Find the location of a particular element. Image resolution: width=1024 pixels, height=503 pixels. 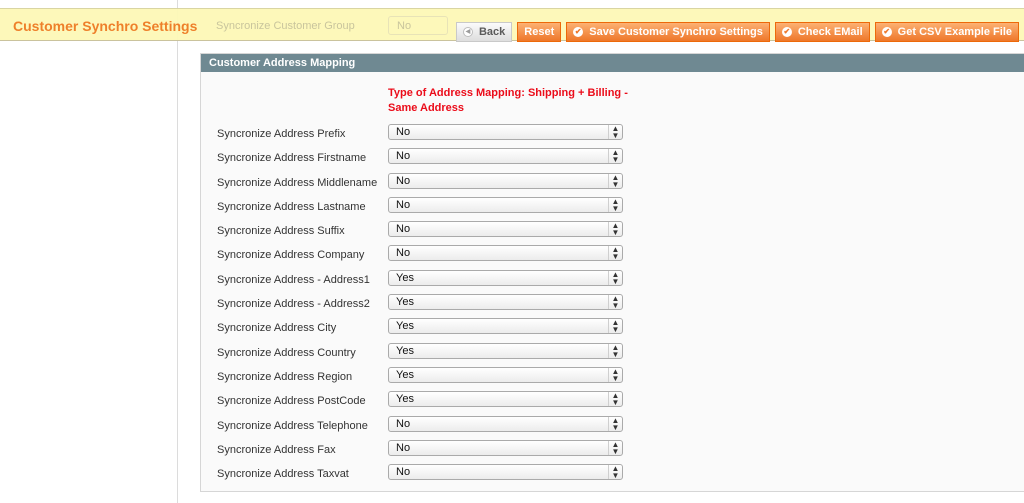

form-row: Syncronize Address Firstname No ▲ ▼ is located at coordinates (431, 159).